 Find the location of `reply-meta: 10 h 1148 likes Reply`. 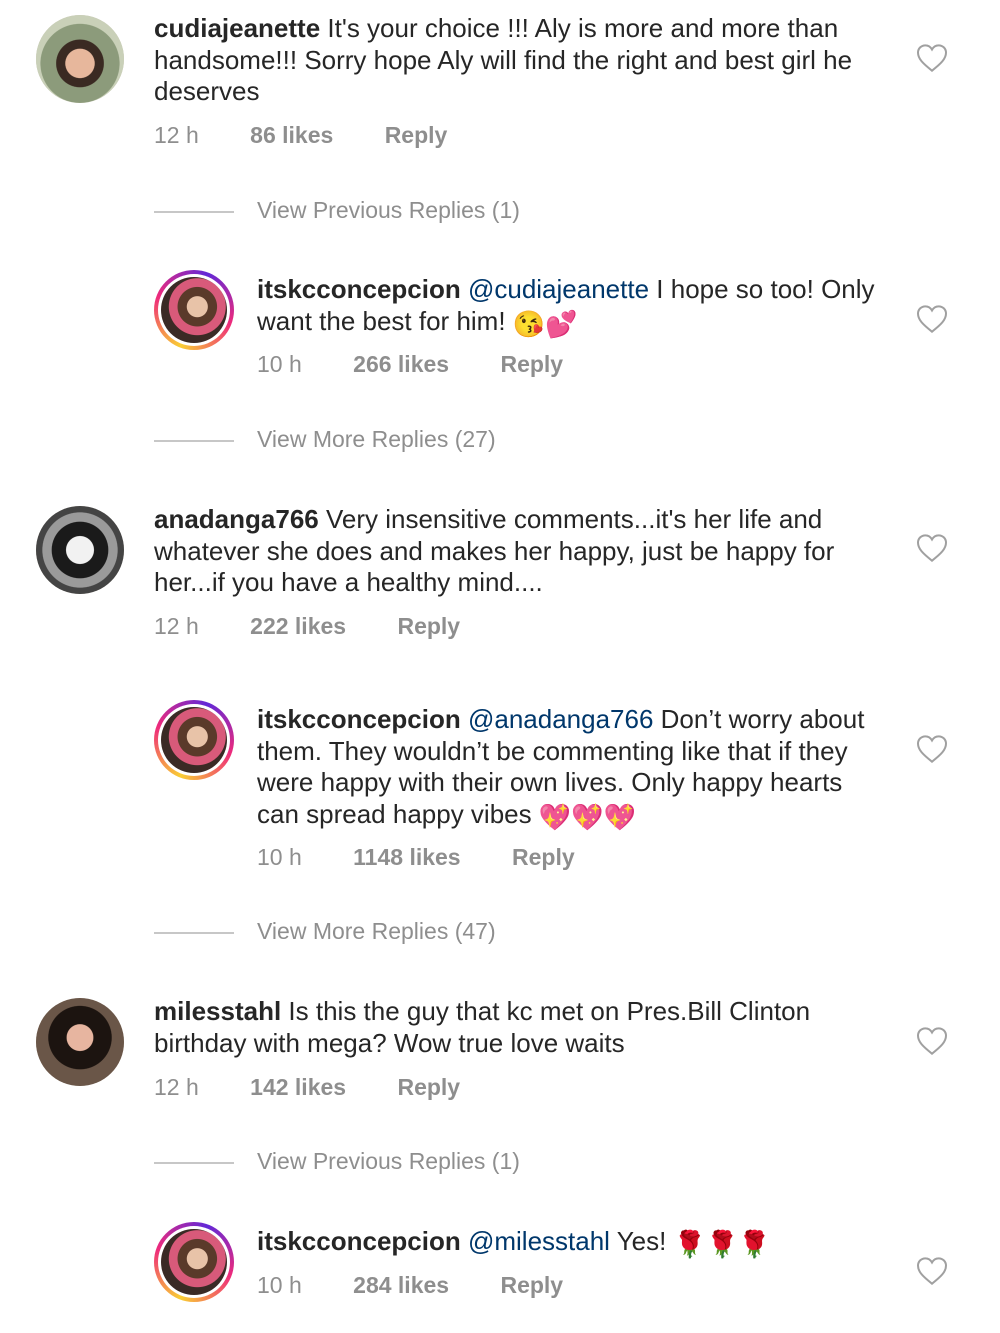

reply-meta: 10 h 1148 likes Reply is located at coordinates (416, 857).